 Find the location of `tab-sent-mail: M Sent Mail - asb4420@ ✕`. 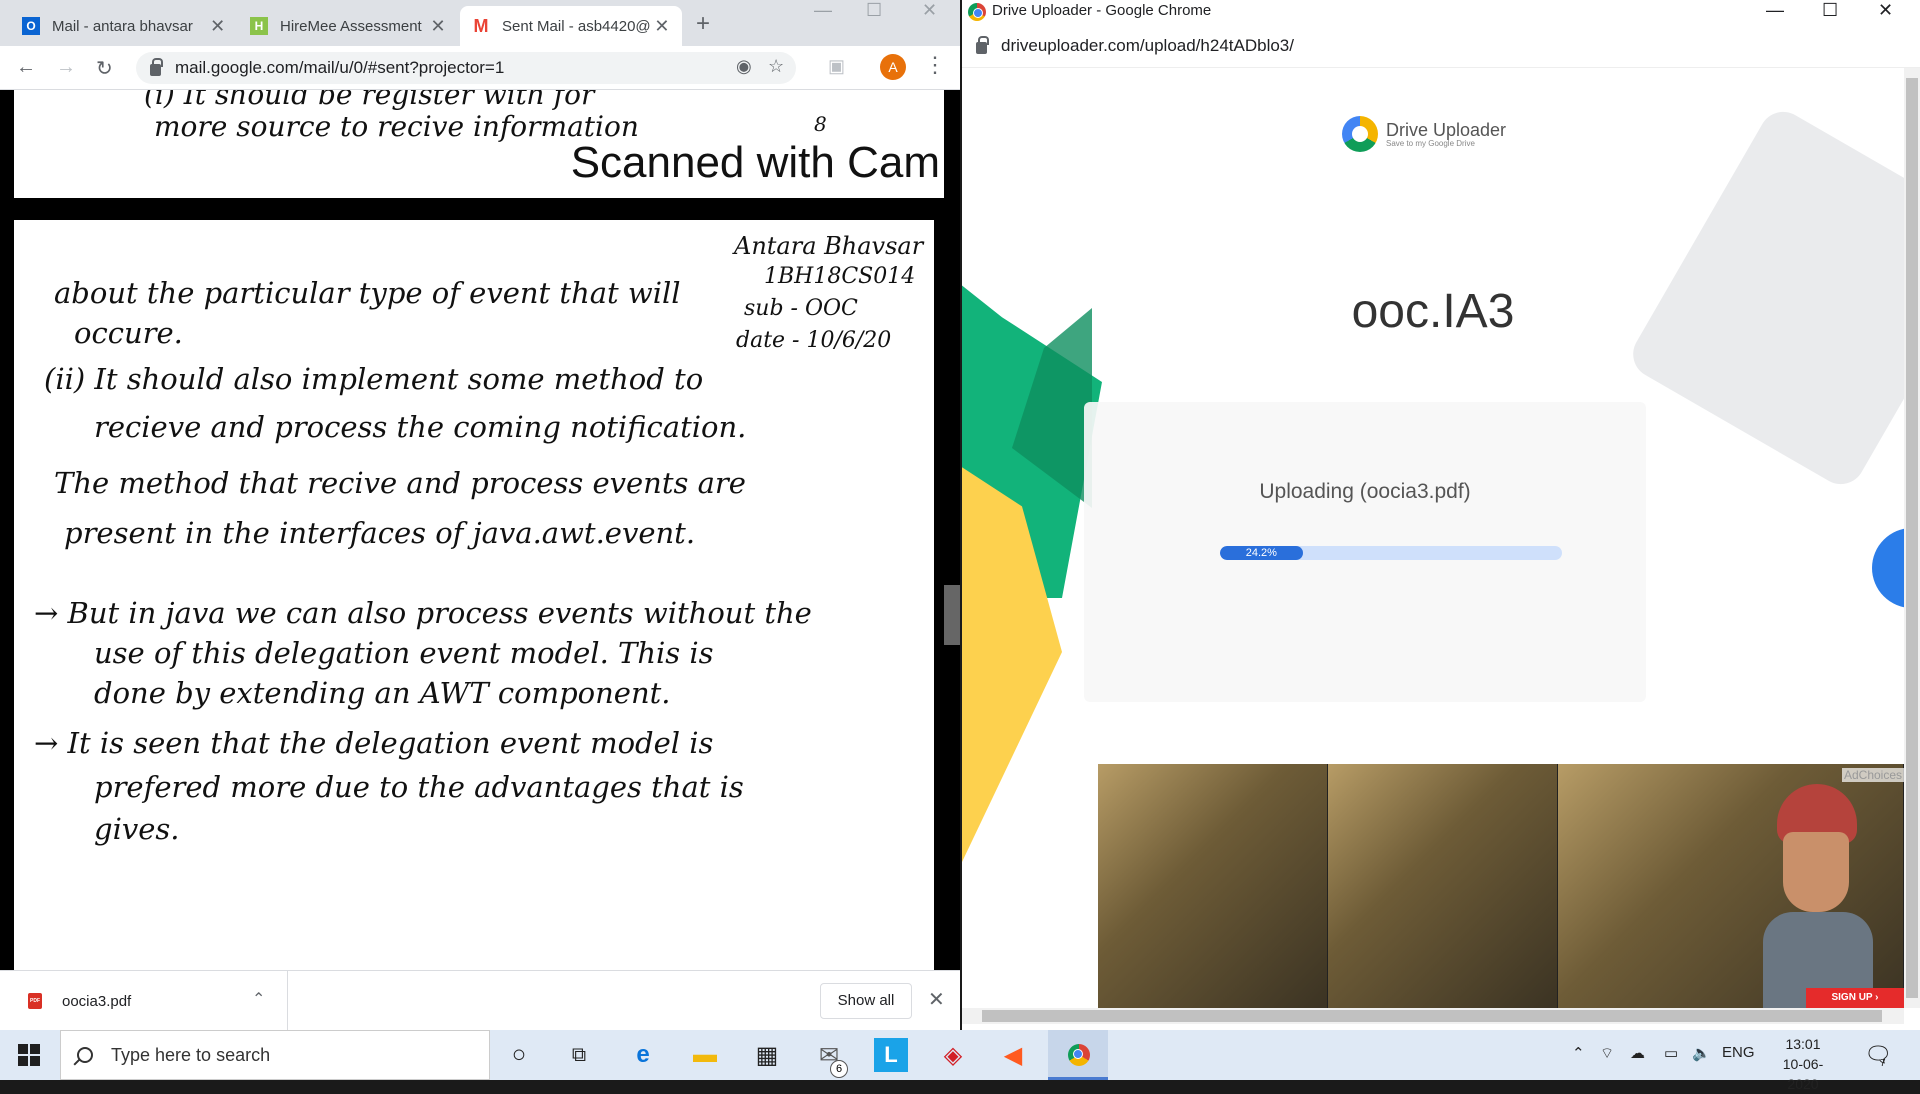

tab-sent-mail: M Sent Mail - asb4420@ ✕ is located at coordinates (571, 26).